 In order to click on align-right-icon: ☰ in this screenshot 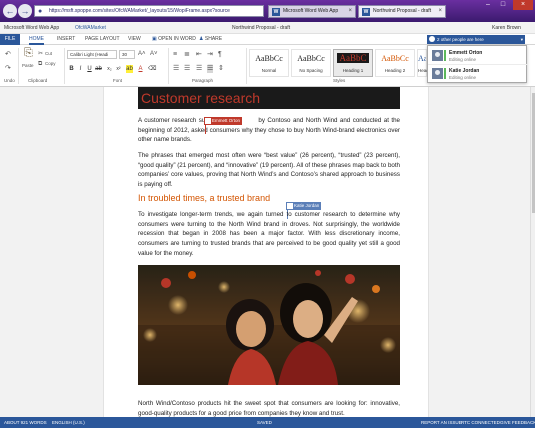, I will do `click(199, 69)`.